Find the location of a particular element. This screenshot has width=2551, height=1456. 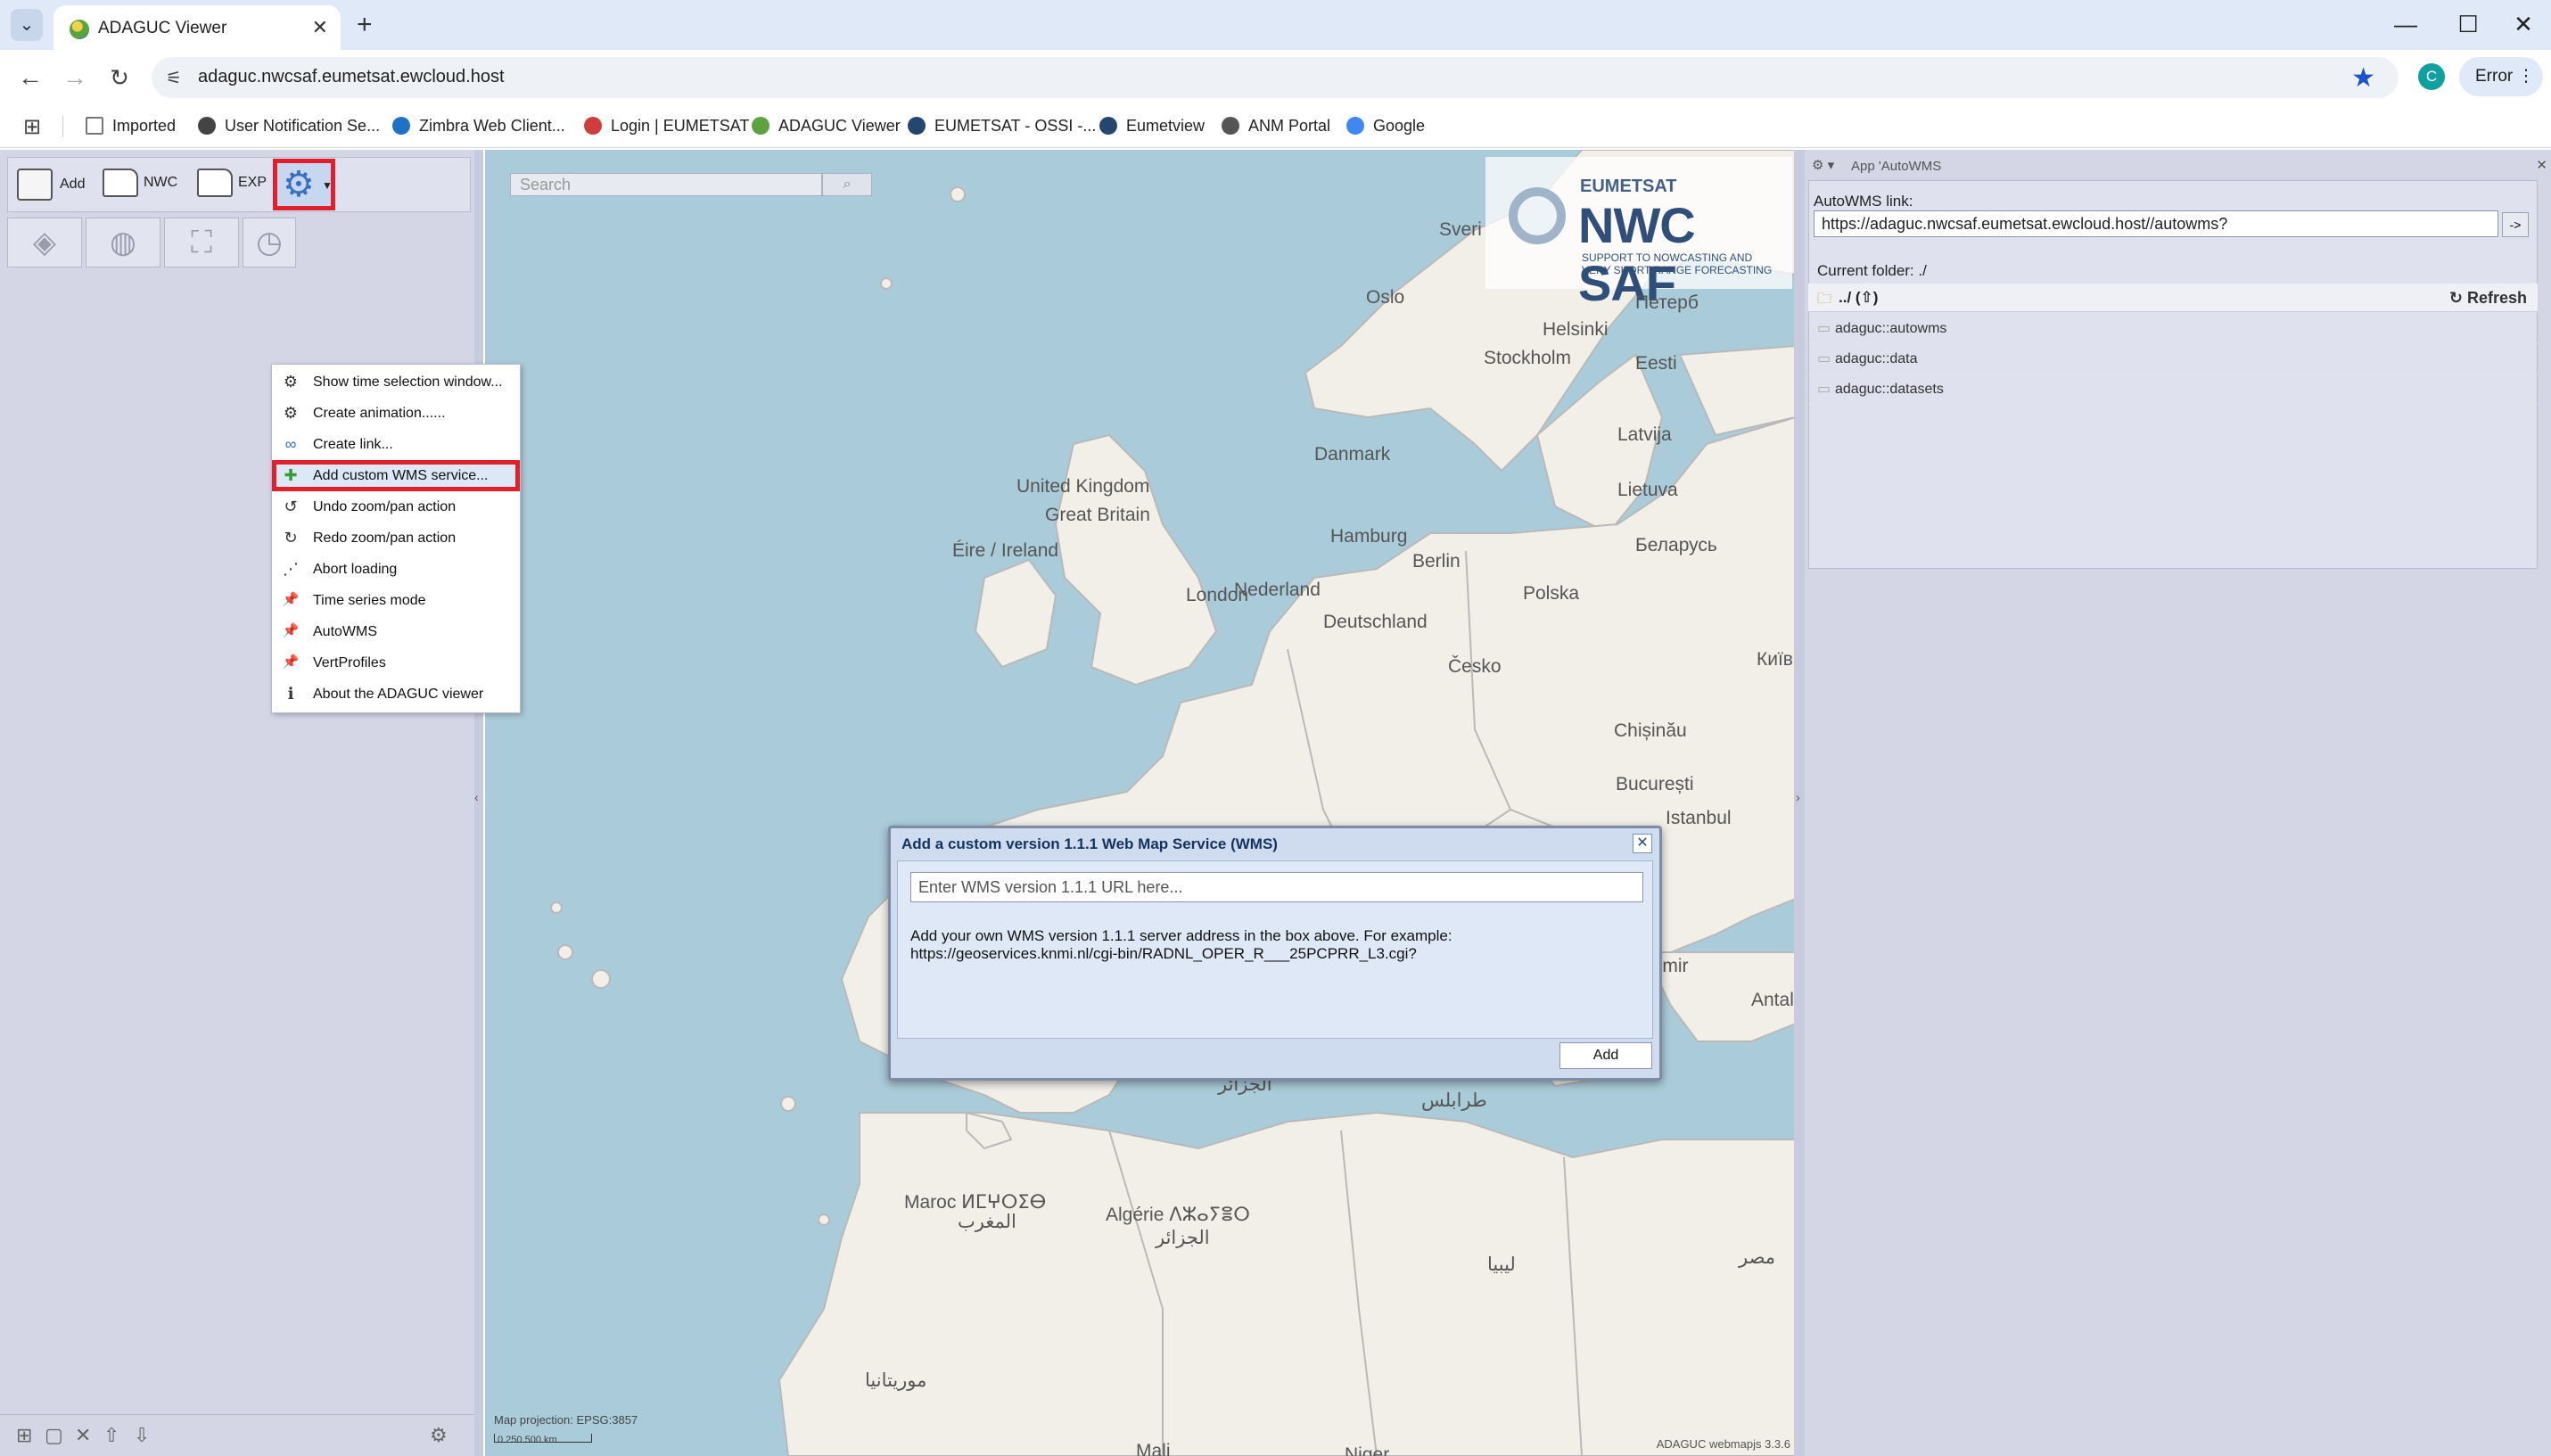

bookmark-item: Login | EUMETSAT is located at coordinates (666, 127).